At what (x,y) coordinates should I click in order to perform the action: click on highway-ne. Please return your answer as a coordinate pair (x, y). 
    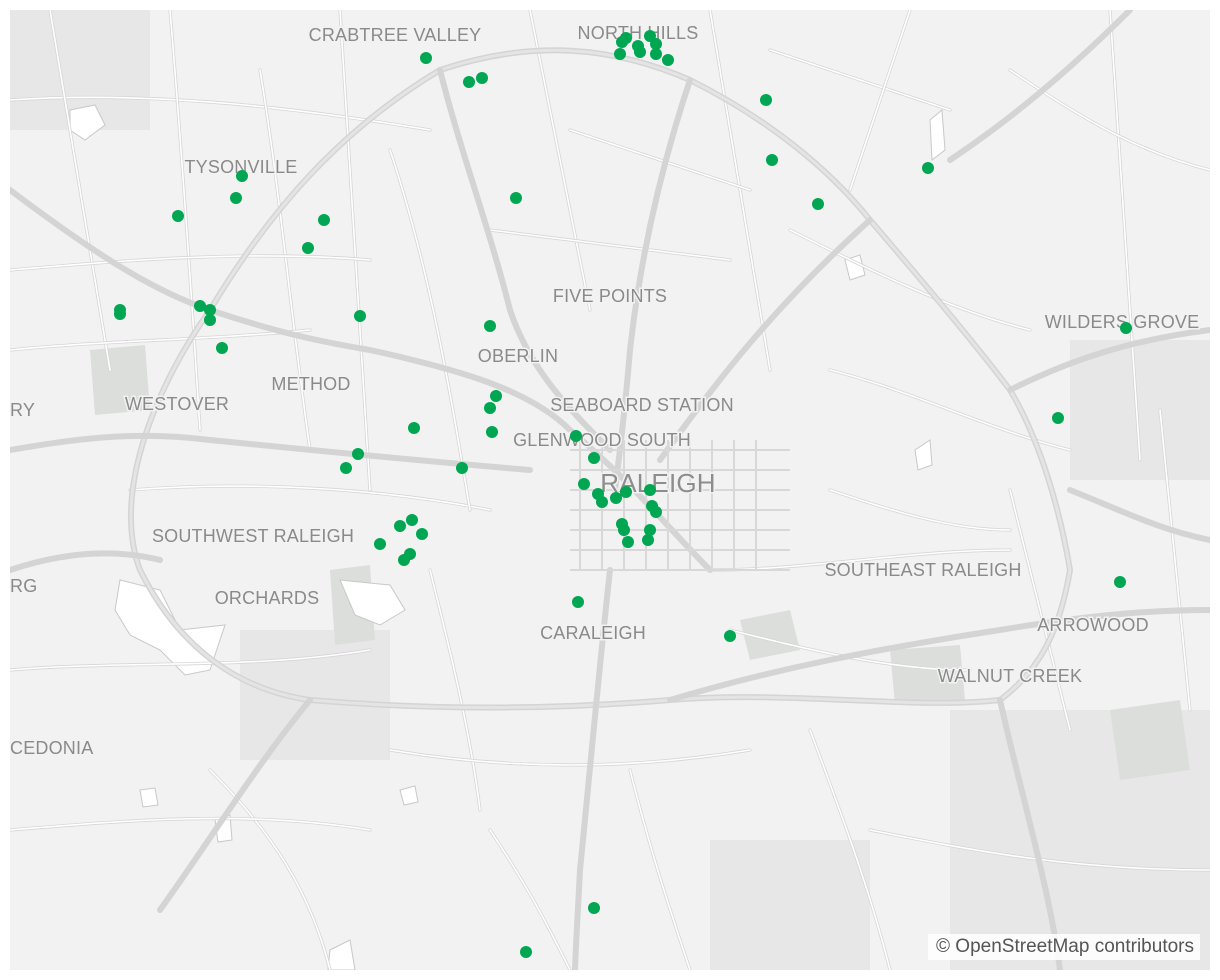
    Looking at the image, I should click on (1040, 86).